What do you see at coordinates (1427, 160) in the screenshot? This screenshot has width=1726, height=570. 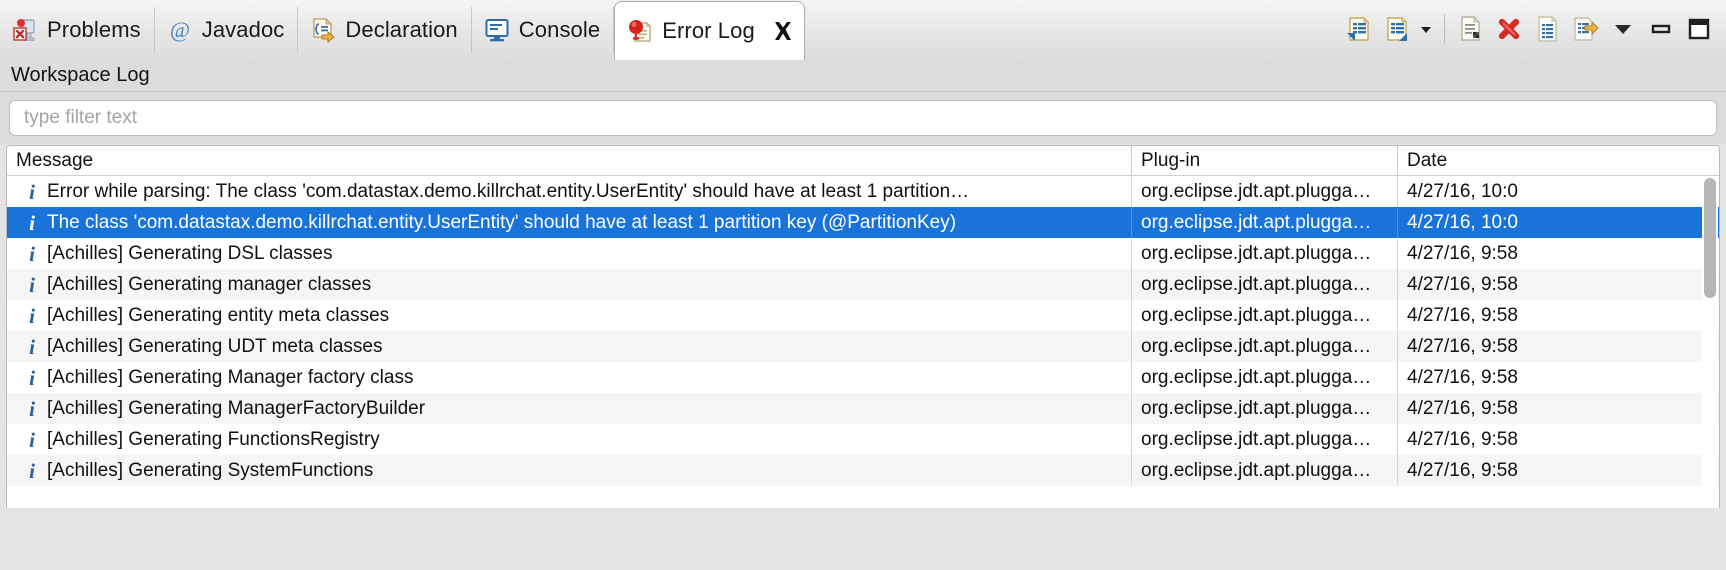 I see `column-header-label: Date` at bounding box center [1427, 160].